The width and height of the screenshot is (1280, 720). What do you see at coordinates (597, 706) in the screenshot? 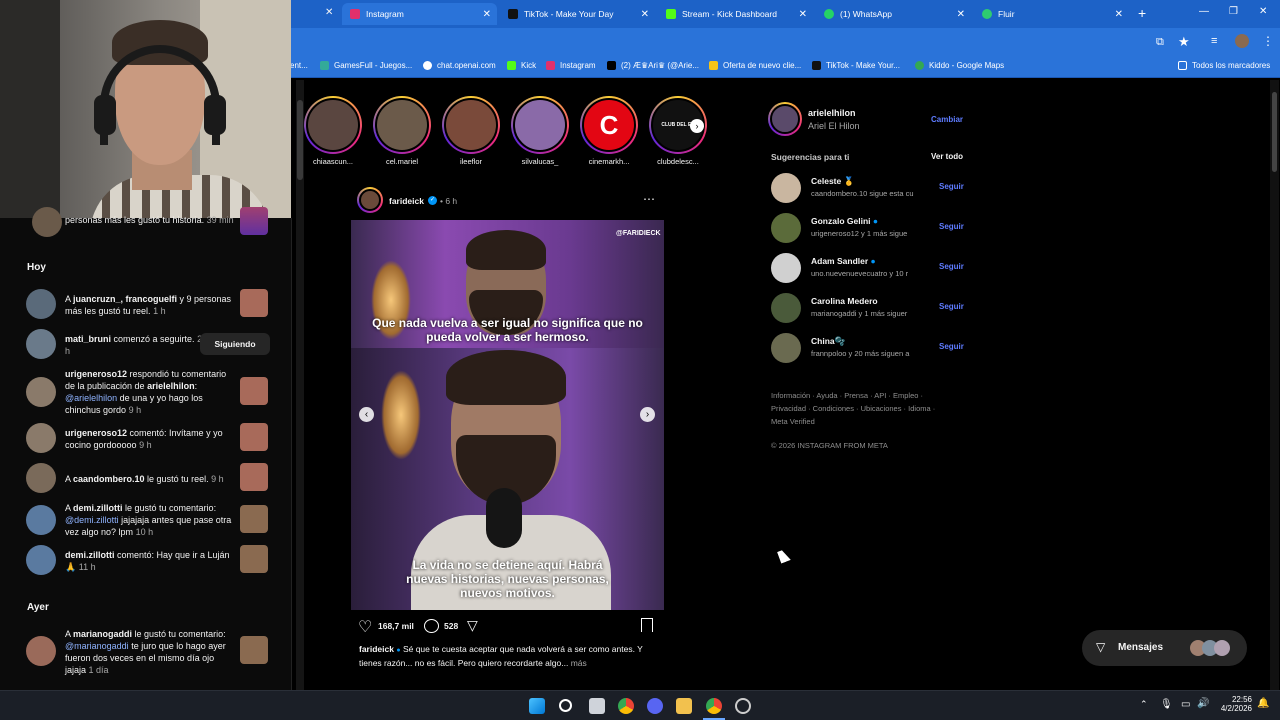
I see `task-view-icon` at bounding box center [597, 706].